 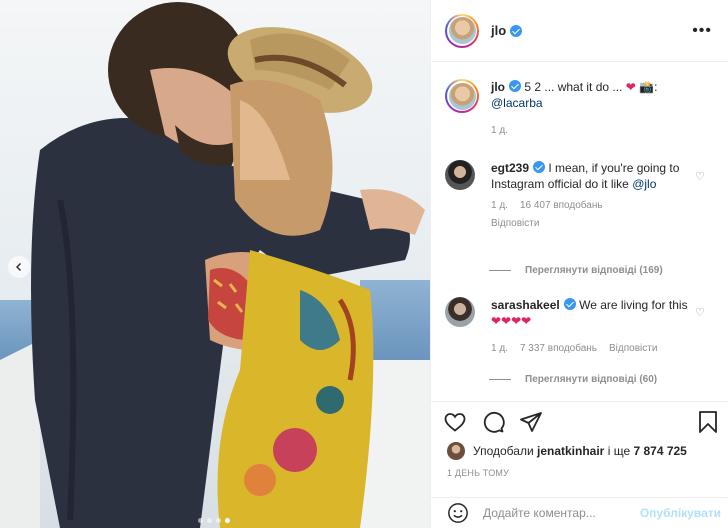 I want to click on comment-input, so click(x=558, y=513).